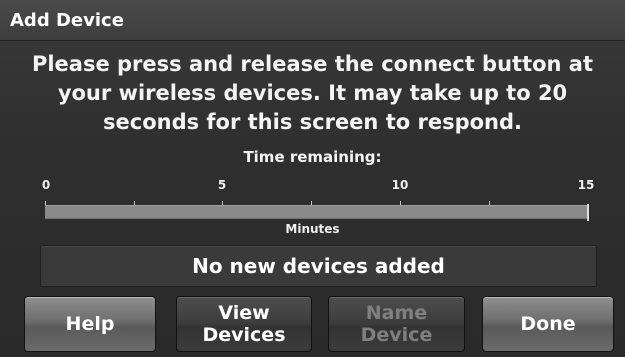  I want to click on tick-label-0: 0, so click(46, 185).